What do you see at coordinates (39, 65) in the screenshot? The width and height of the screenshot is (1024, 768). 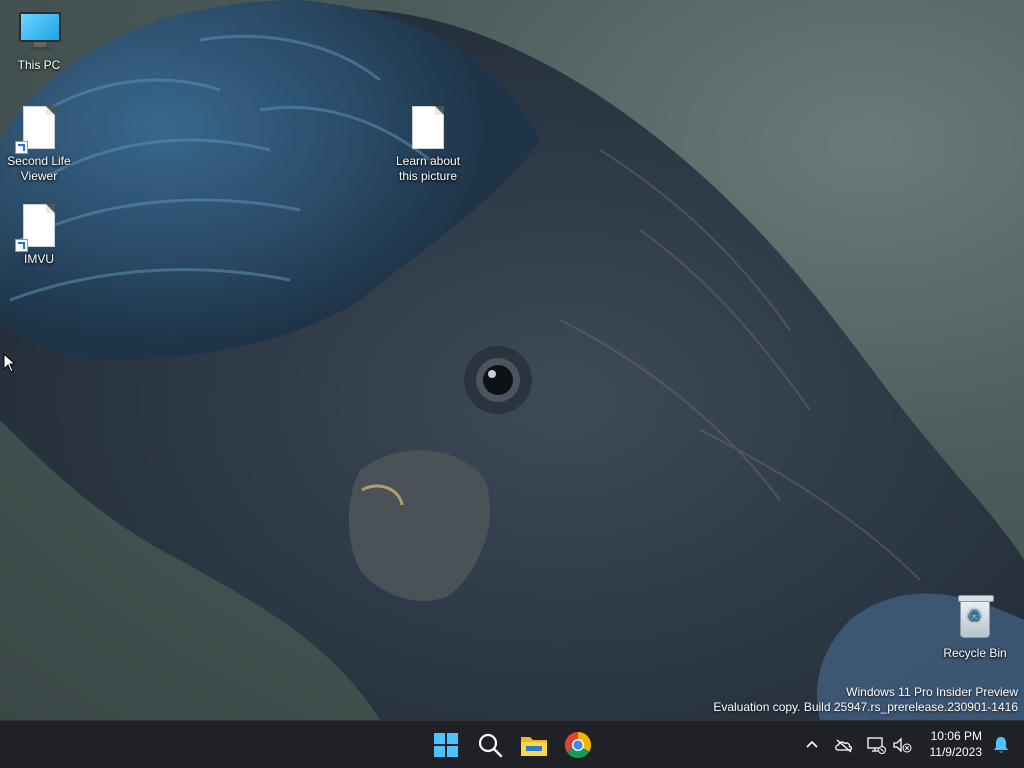 I see `desktop-icon-label: This PC` at bounding box center [39, 65].